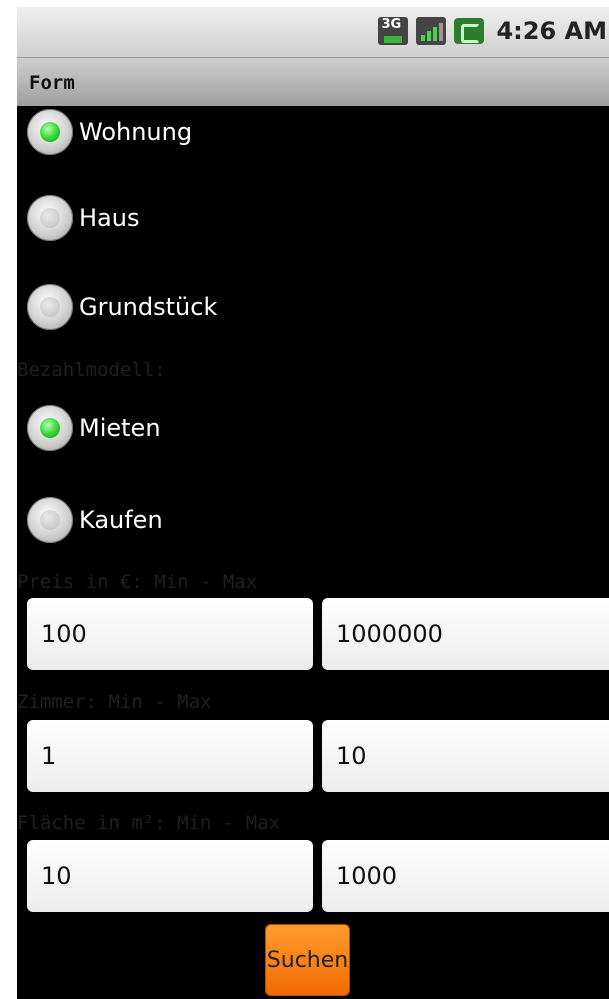  Describe the element at coordinates (313, 32) in the screenshot. I see `status-bar: 3G 4:26 AM` at that location.